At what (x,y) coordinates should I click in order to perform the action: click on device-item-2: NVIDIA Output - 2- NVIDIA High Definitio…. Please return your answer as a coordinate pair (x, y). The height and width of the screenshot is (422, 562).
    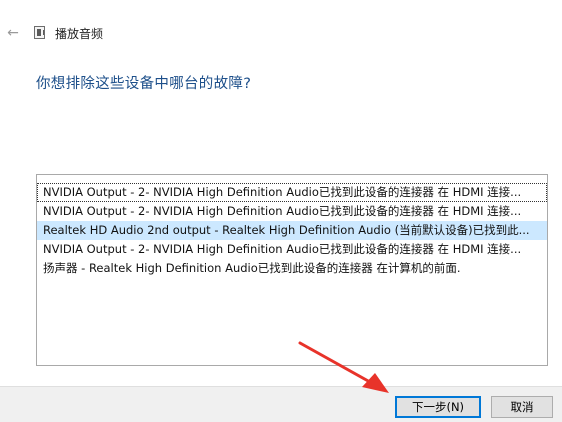
    Looking at the image, I should click on (292, 211).